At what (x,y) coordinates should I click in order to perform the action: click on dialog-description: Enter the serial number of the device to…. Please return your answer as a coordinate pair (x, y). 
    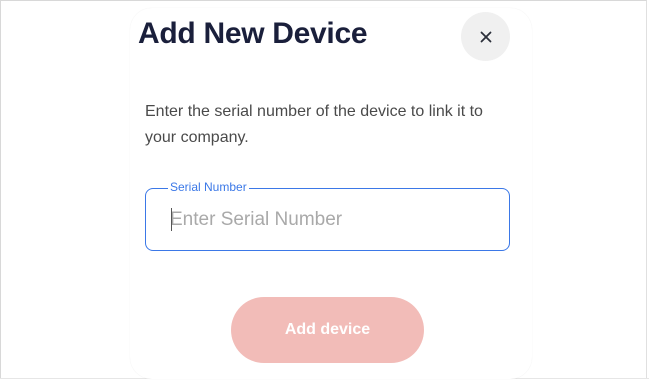
    Looking at the image, I should click on (314, 124).